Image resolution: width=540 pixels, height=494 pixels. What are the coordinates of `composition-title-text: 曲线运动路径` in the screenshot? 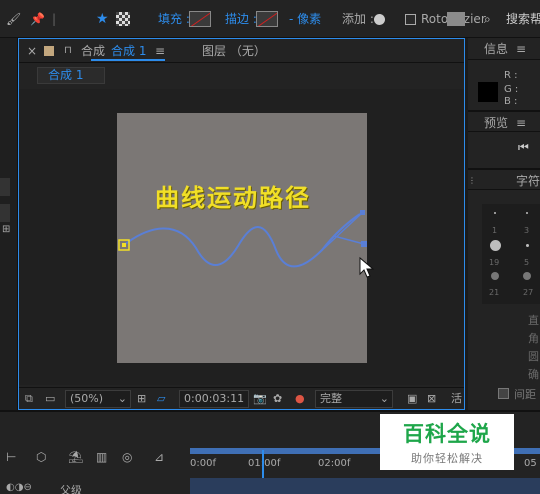 It's located at (233, 197).